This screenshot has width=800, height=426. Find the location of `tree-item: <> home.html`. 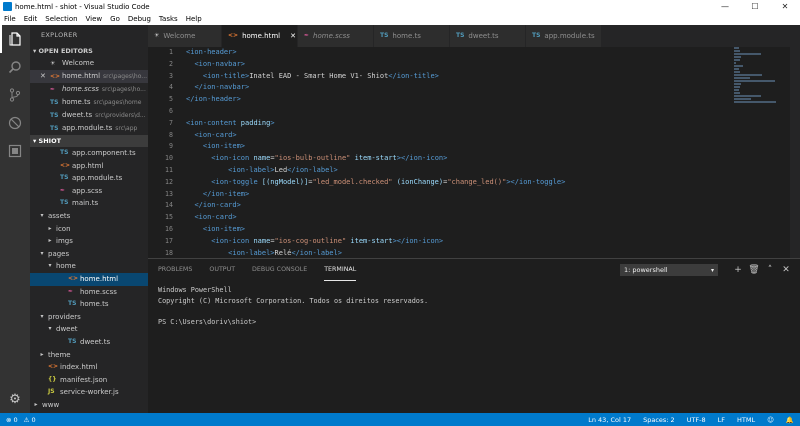

tree-item: <> home.html is located at coordinates (89, 279).